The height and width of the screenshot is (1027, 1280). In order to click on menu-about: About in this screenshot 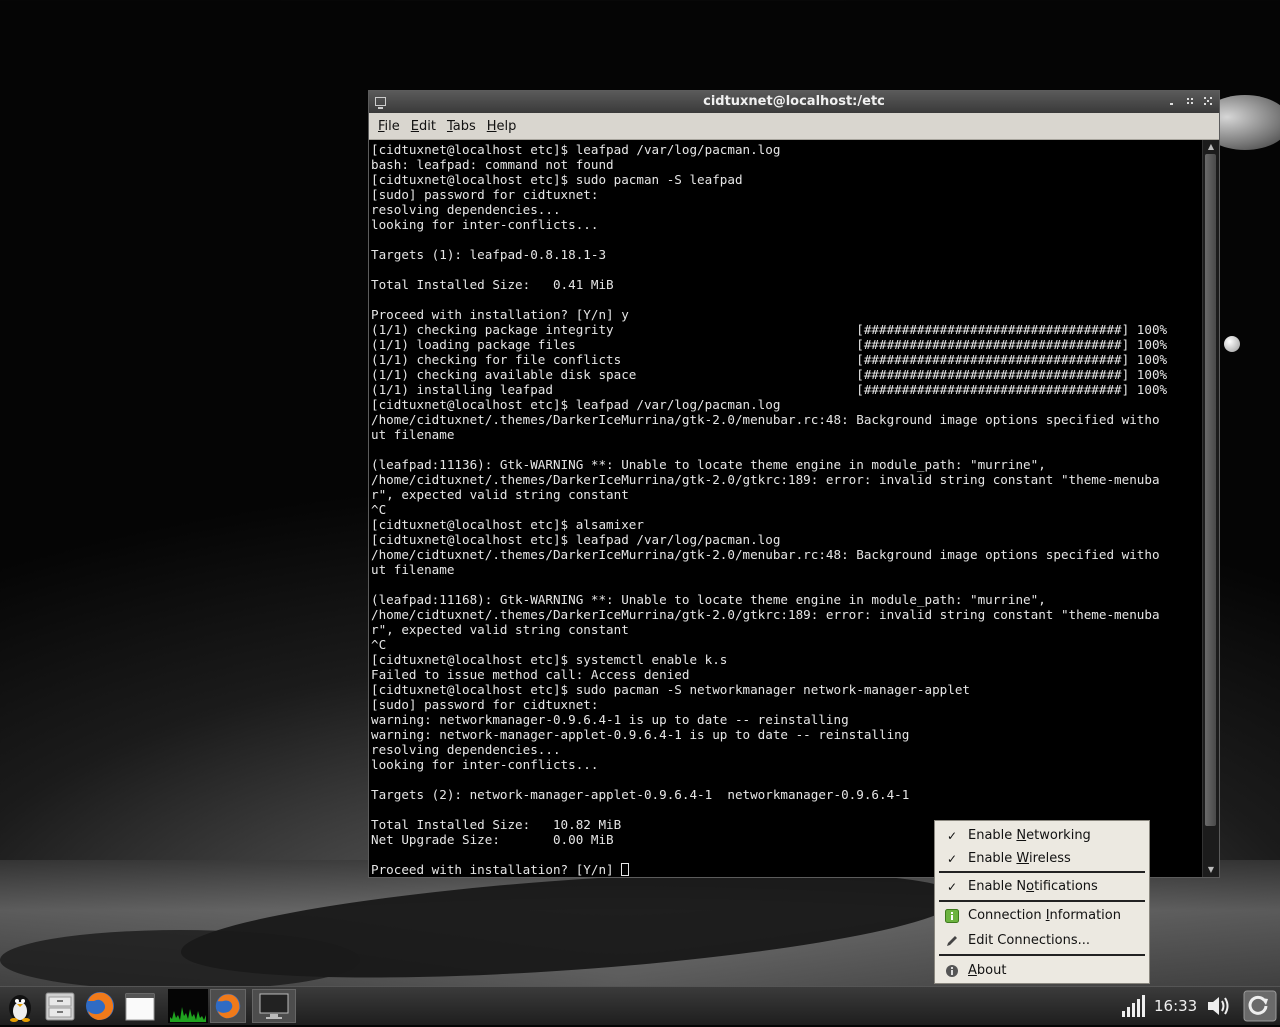, I will do `click(1042, 971)`.